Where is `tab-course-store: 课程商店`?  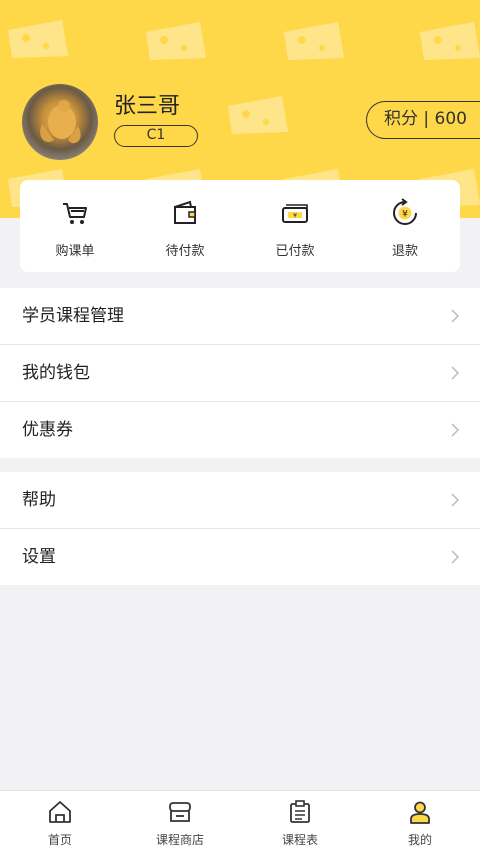
tab-course-store: 课程商店 is located at coordinates (180, 822).